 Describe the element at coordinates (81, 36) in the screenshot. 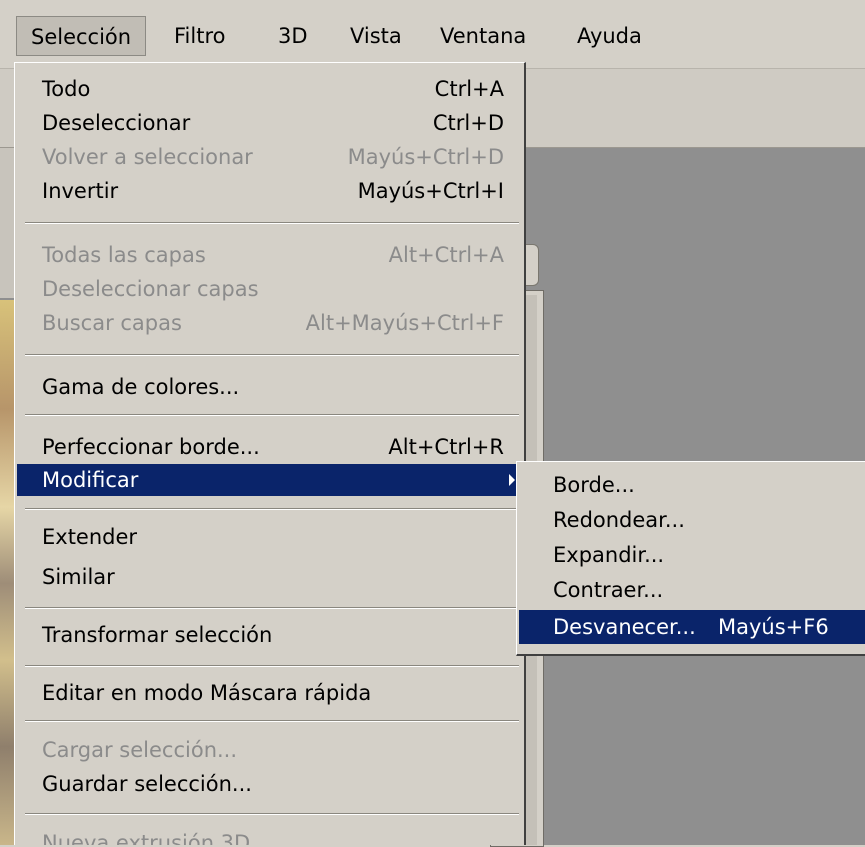

I see `menubar-seleccion: Selección` at that location.